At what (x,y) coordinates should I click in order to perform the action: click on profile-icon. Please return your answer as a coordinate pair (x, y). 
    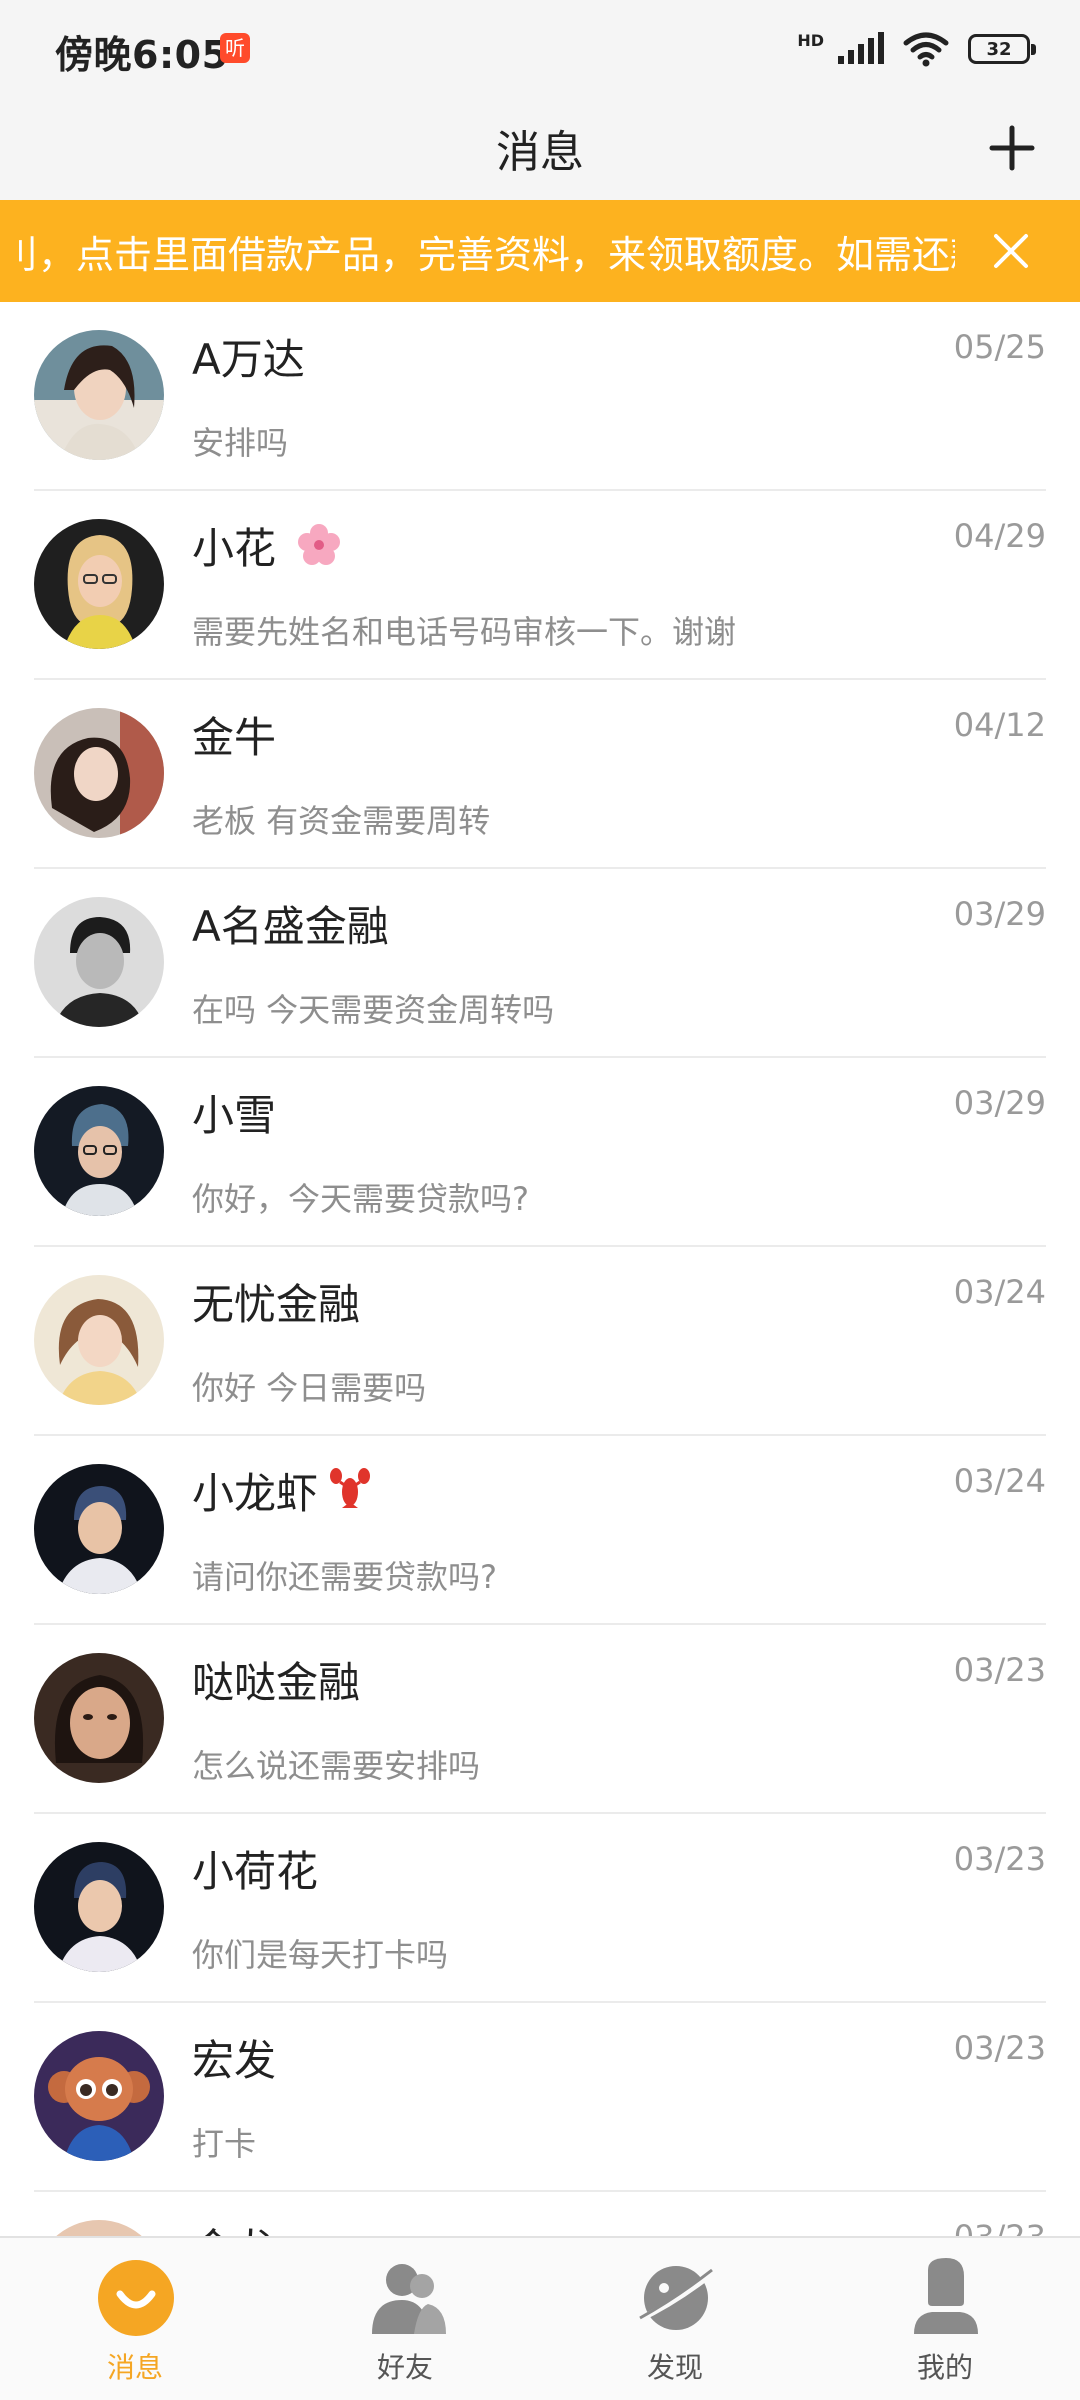
    Looking at the image, I should click on (946, 2296).